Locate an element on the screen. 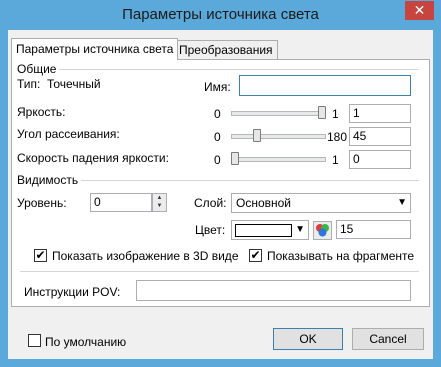  spread-max: 180 is located at coordinates (337, 137).